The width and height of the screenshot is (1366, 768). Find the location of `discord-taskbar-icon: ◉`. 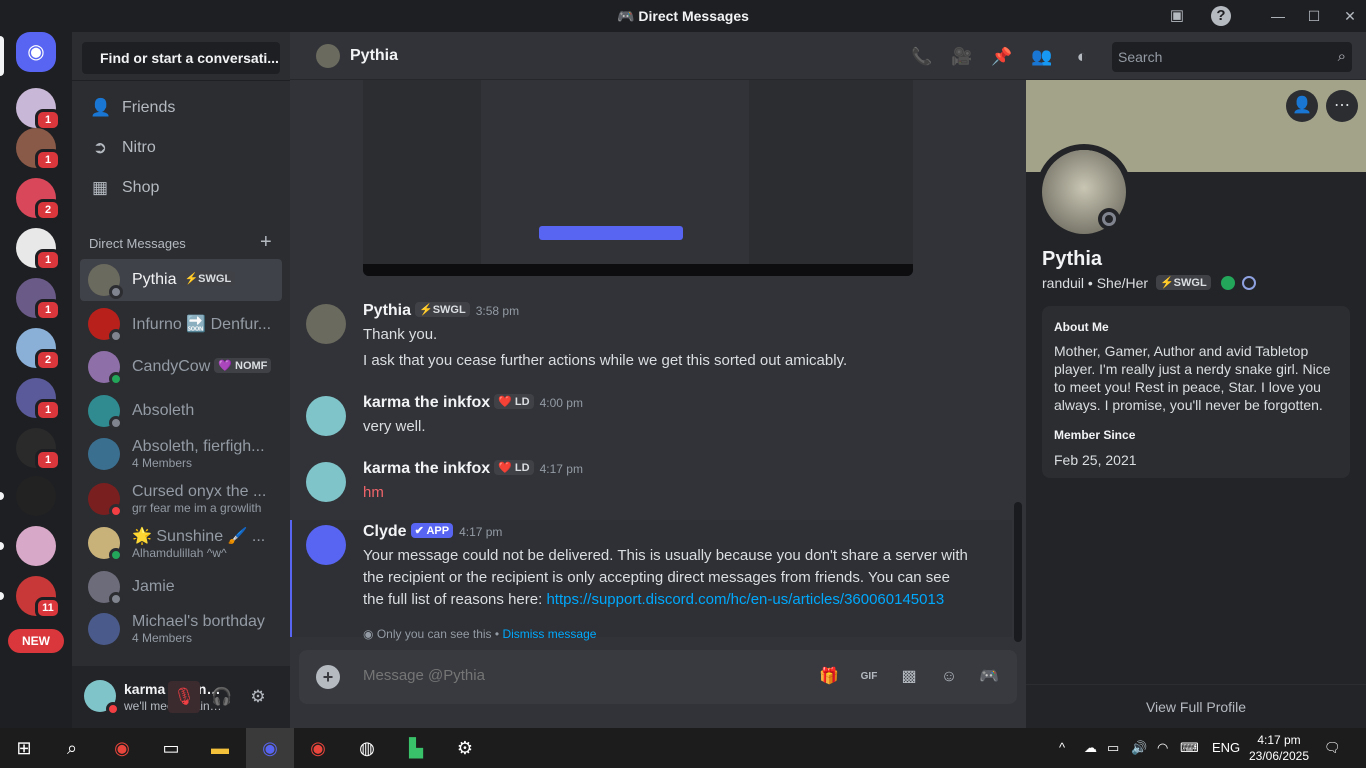

discord-taskbar-icon: ◉ is located at coordinates (270, 748).